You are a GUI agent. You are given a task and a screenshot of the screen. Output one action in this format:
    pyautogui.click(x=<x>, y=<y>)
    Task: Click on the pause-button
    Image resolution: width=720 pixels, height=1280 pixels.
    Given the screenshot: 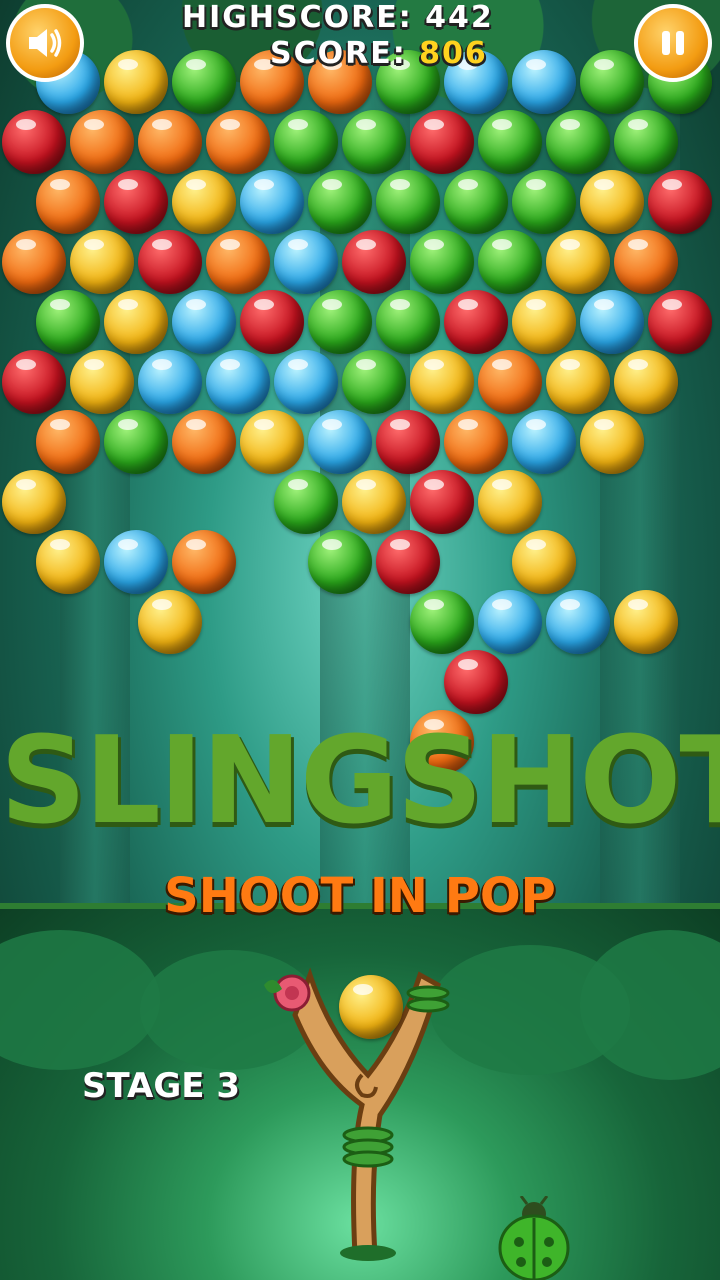 What is the action you would take?
    pyautogui.click(x=673, y=43)
    